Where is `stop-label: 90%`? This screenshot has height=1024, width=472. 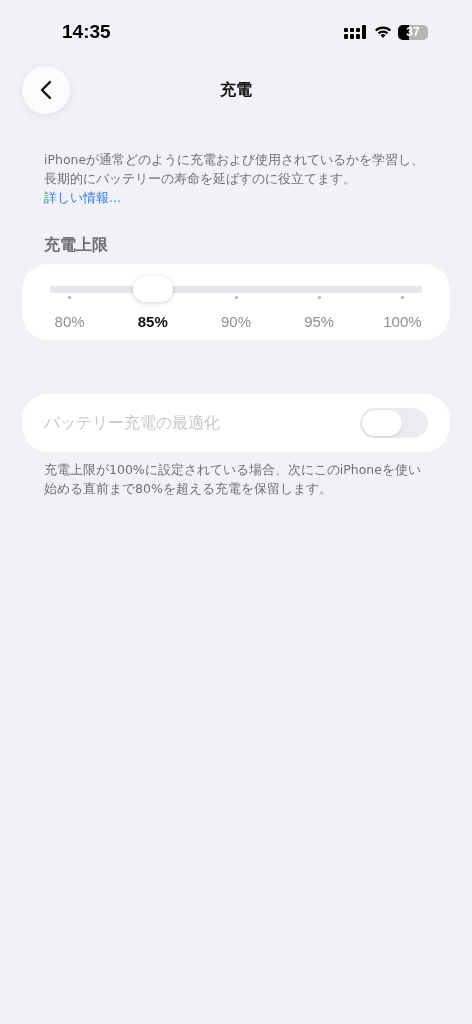
stop-label: 90% is located at coordinates (236, 321).